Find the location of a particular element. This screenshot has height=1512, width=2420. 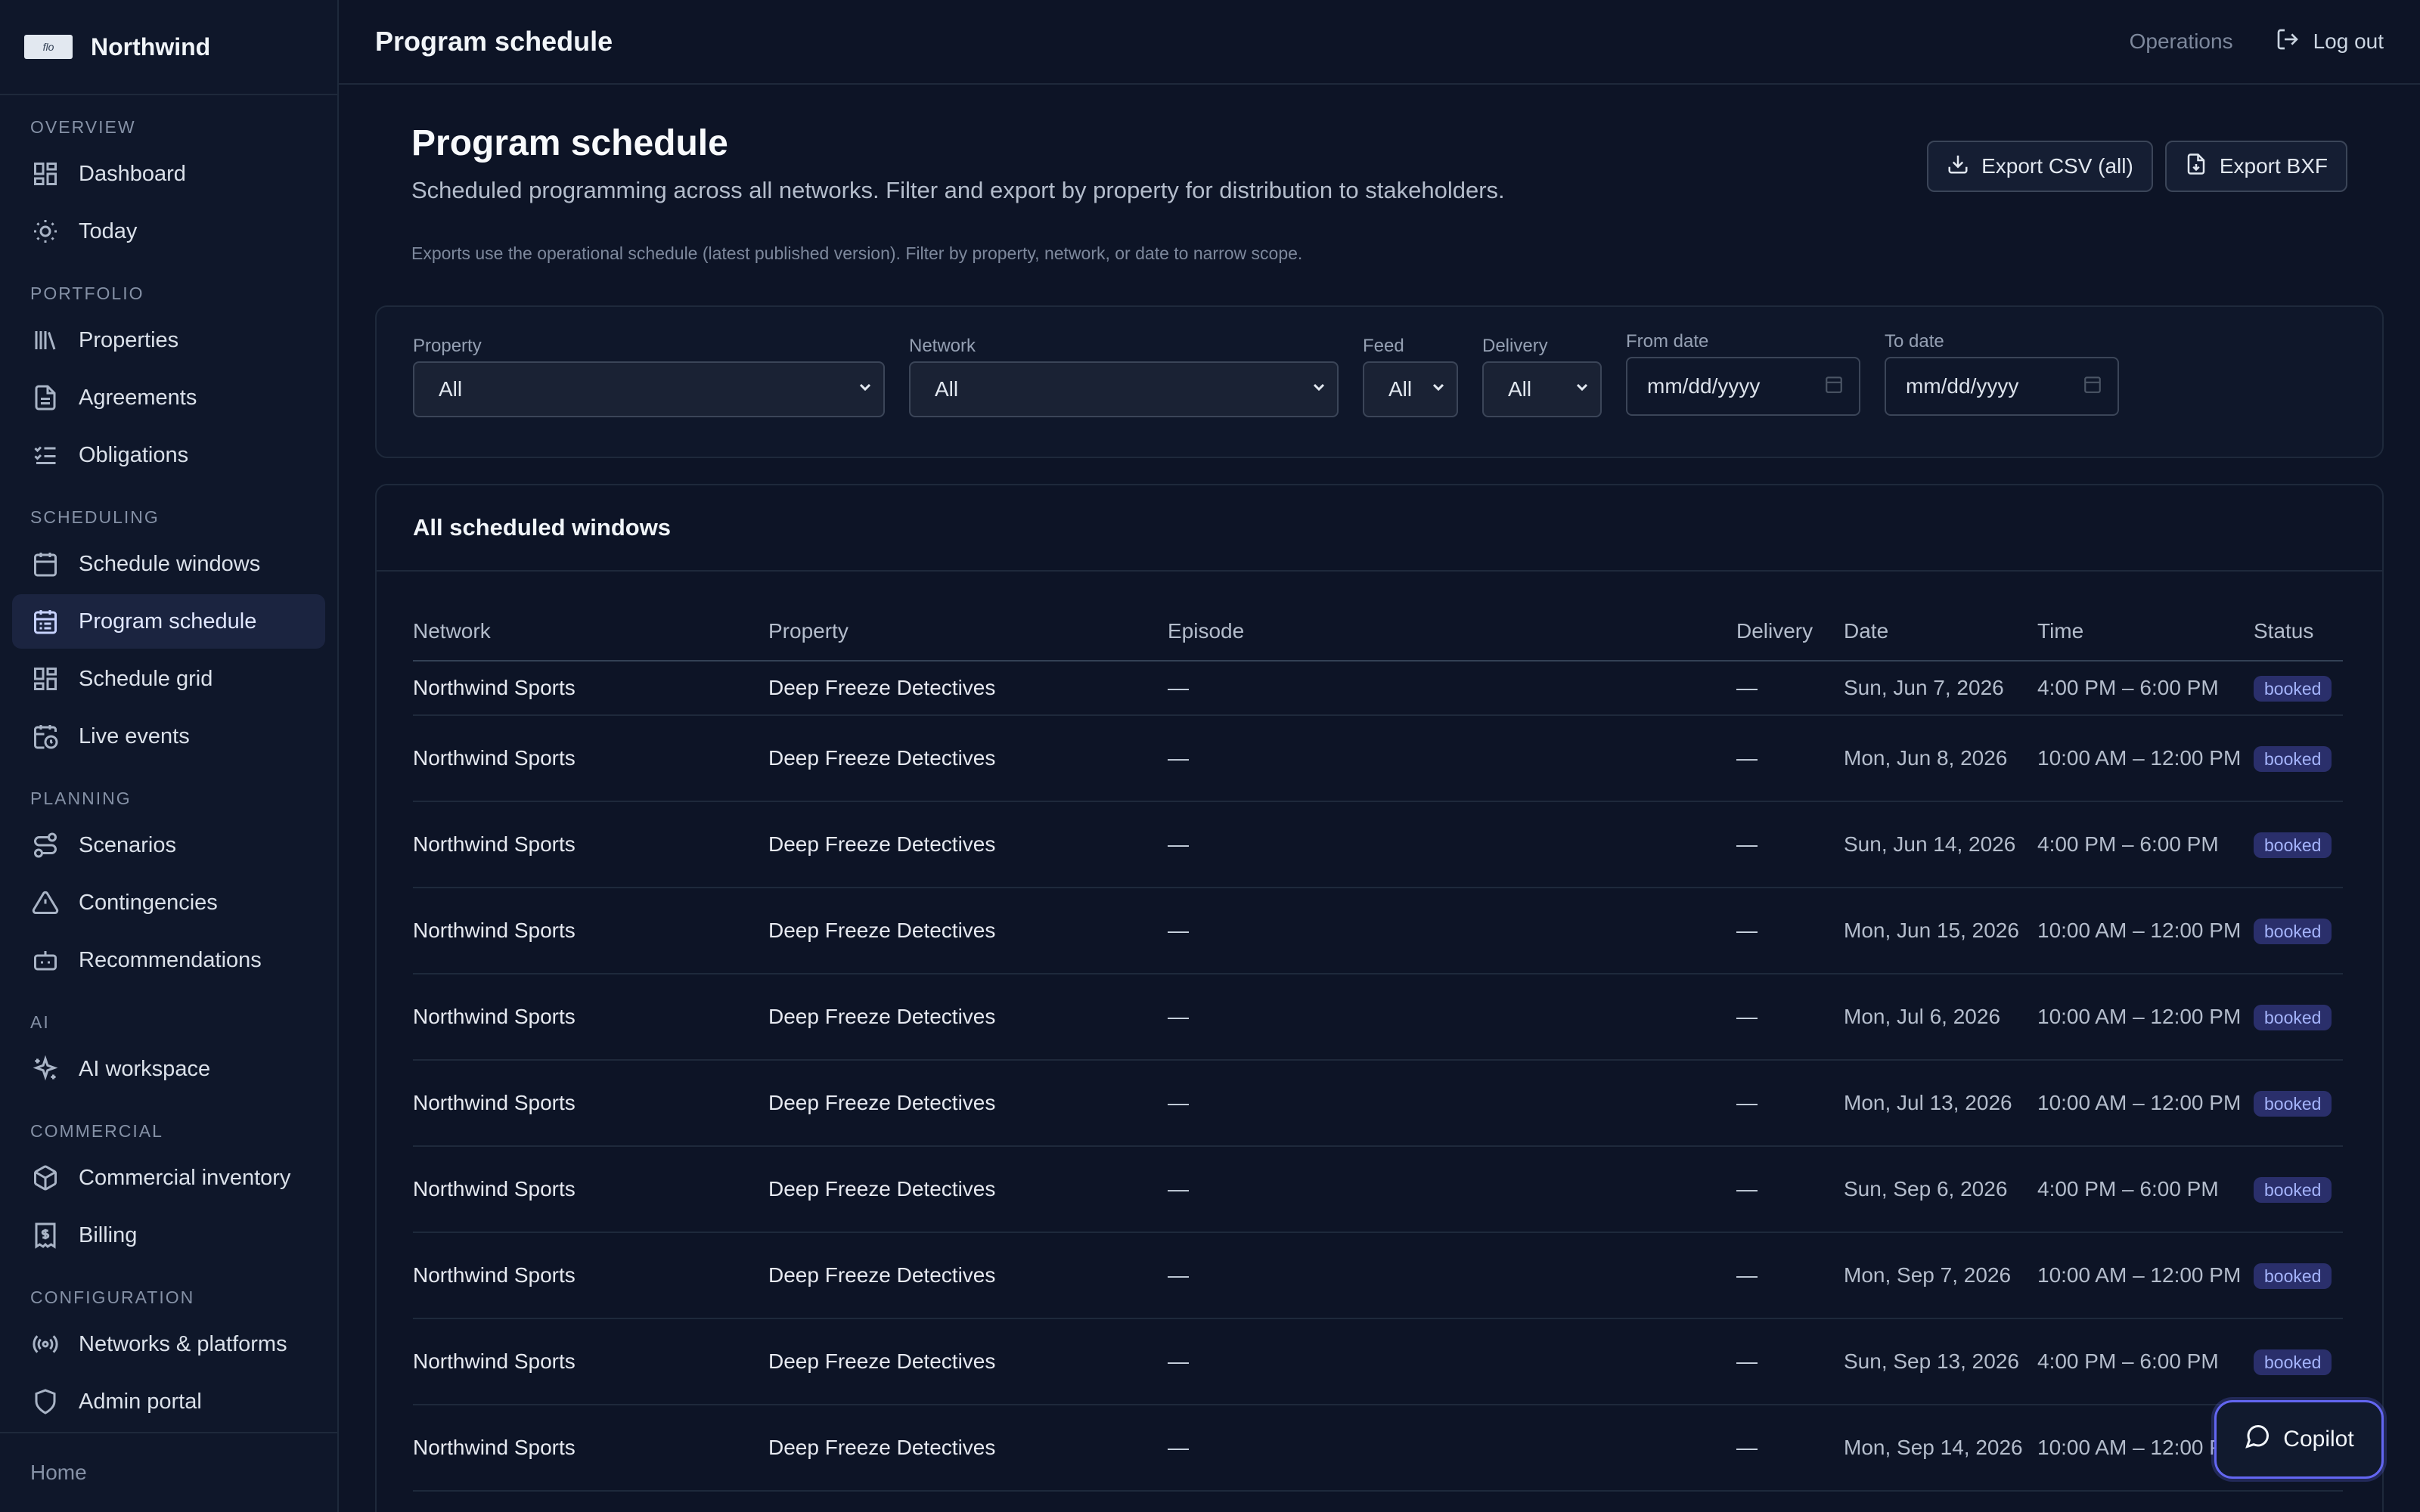

column-header-time: Time is located at coordinates (2145, 632).